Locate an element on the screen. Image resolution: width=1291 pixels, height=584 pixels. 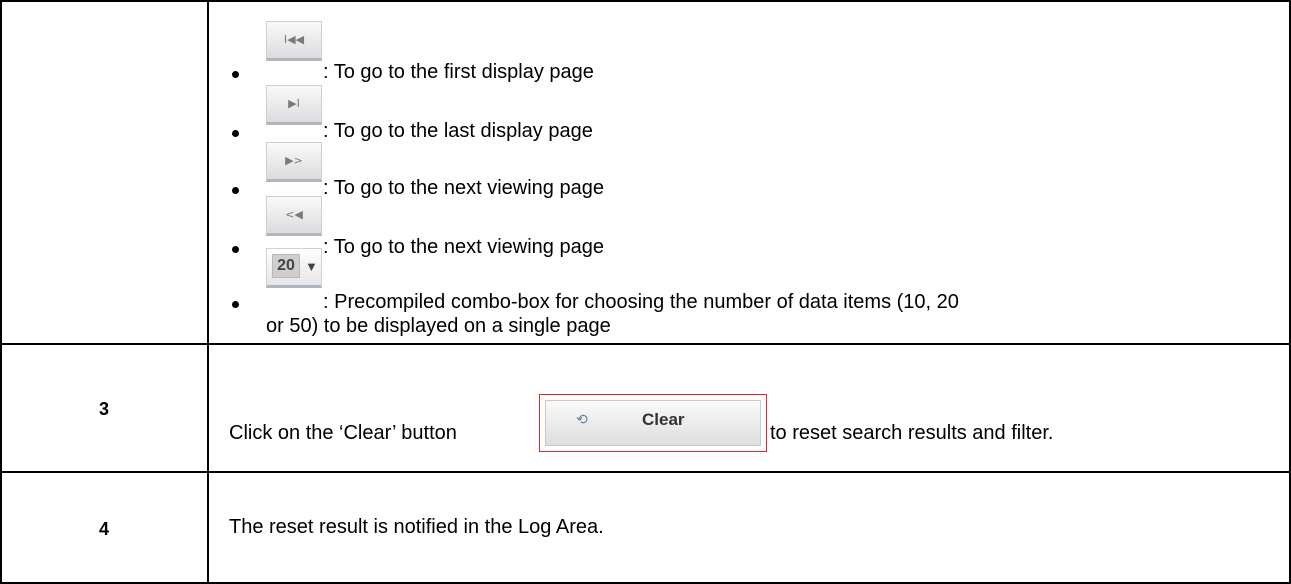
chevron-down-icon: ▼ is located at coordinates (311, 266).